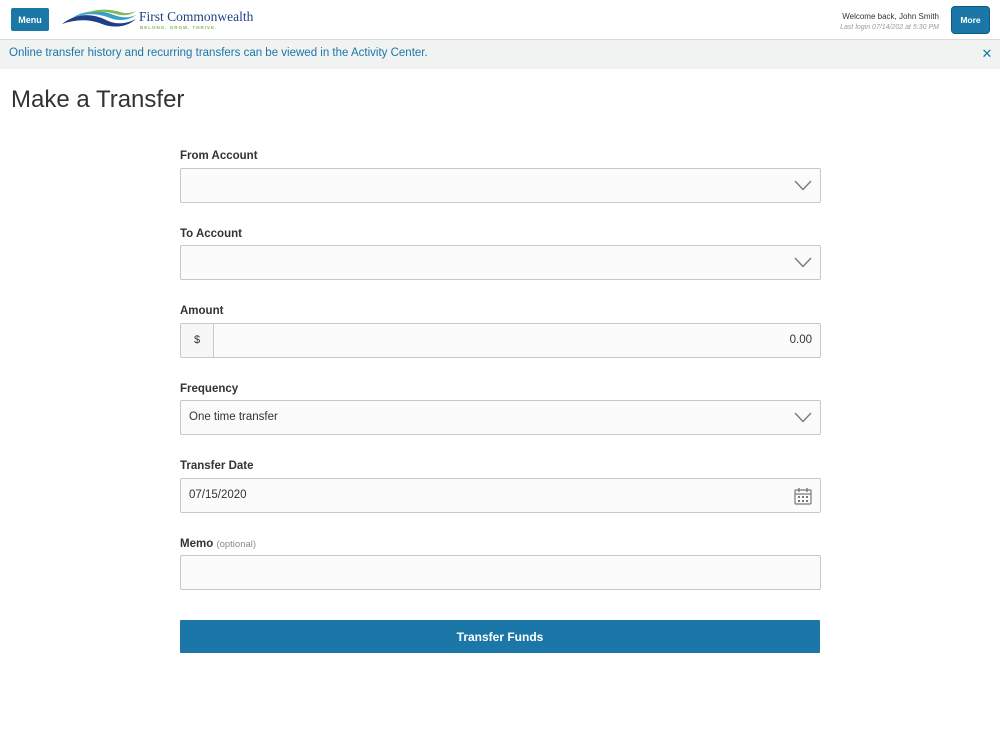 The image size is (1000, 750). I want to click on more-button: More, so click(970, 20).